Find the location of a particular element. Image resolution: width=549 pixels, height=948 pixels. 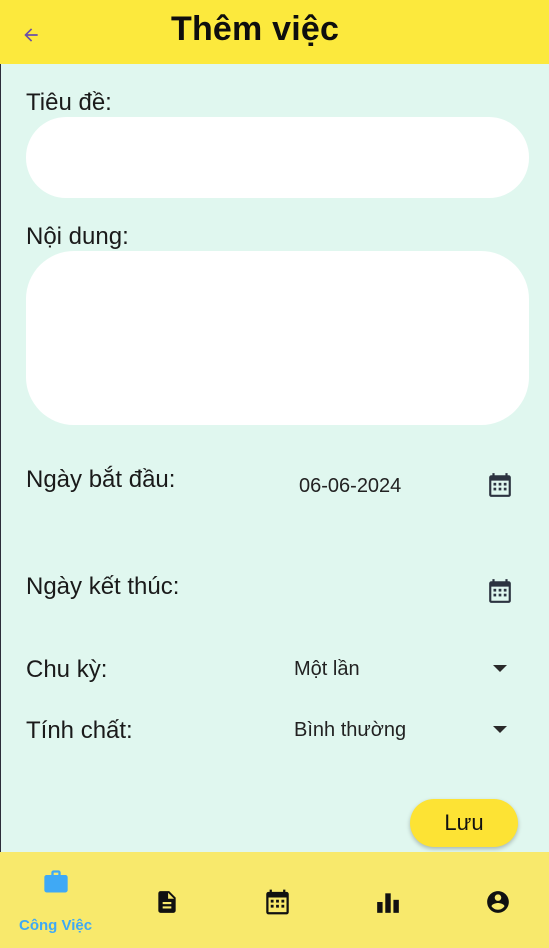

briefcase-icon is located at coordinates (56, 881).